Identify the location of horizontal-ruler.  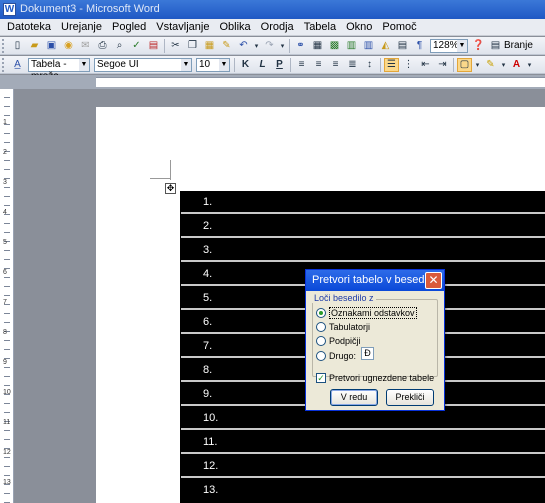
(272, 82).